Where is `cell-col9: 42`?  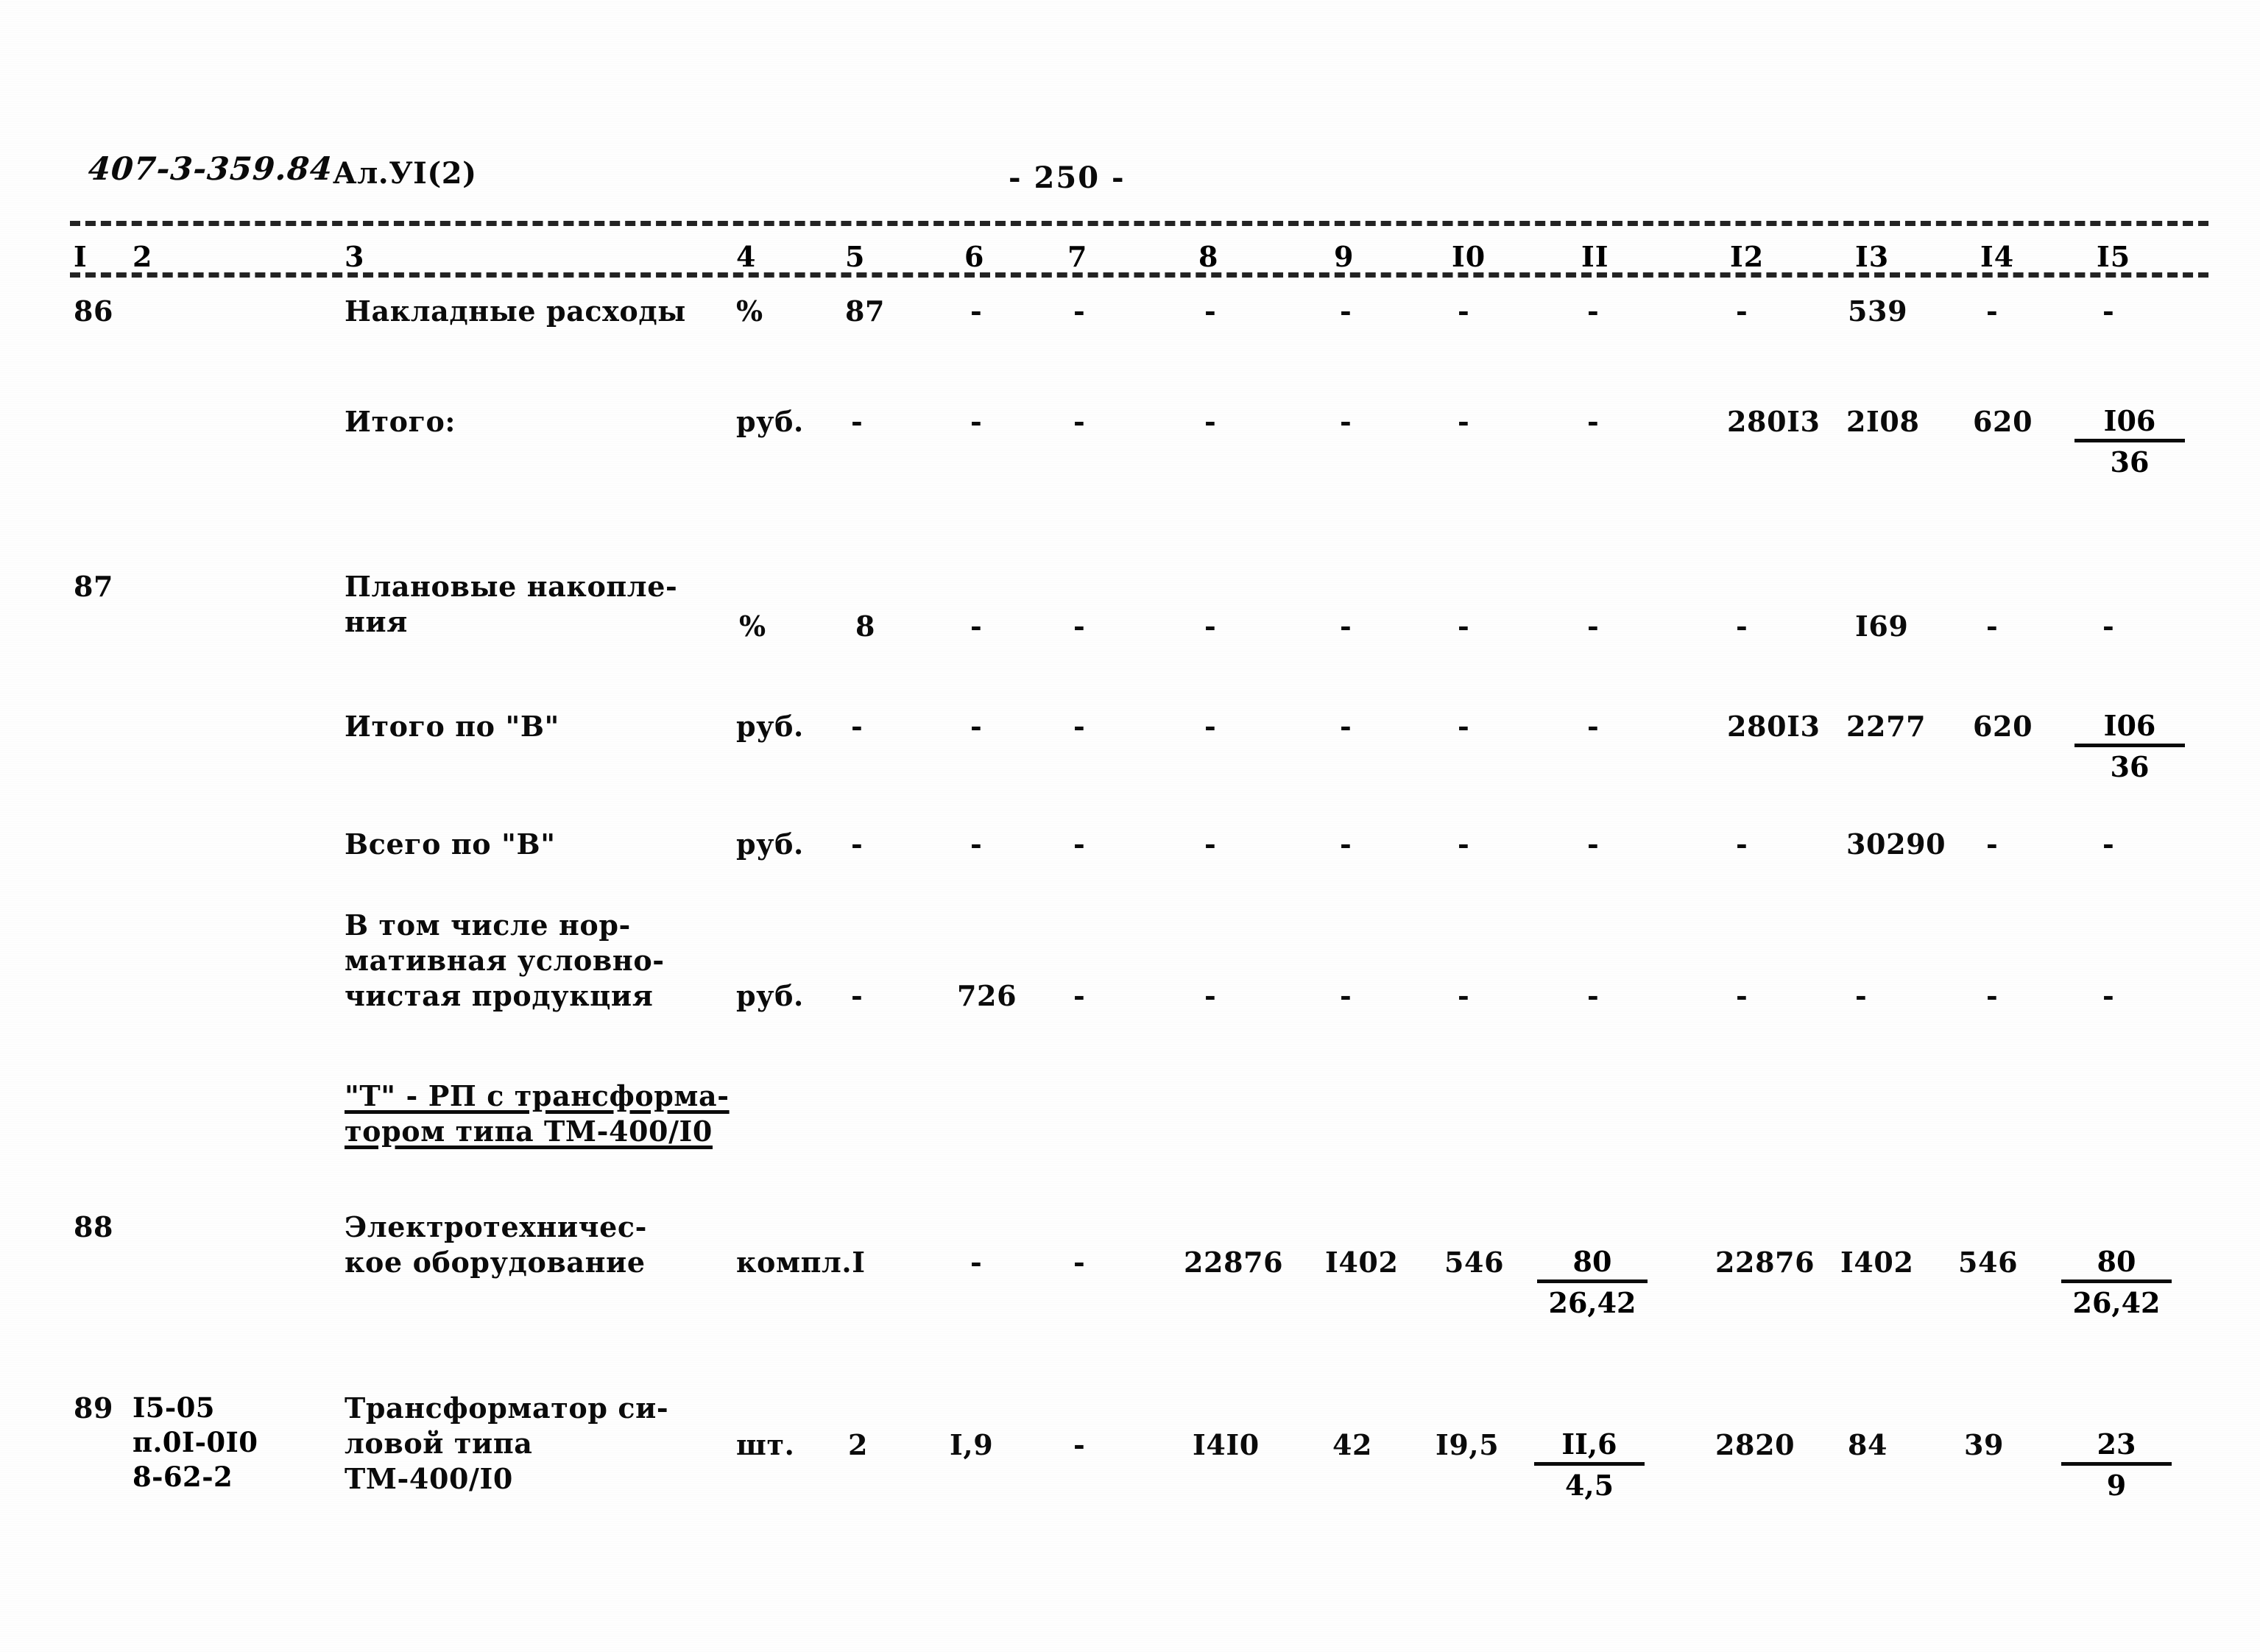 cell-col9: 42 is located at coordinates (1352, 1444).